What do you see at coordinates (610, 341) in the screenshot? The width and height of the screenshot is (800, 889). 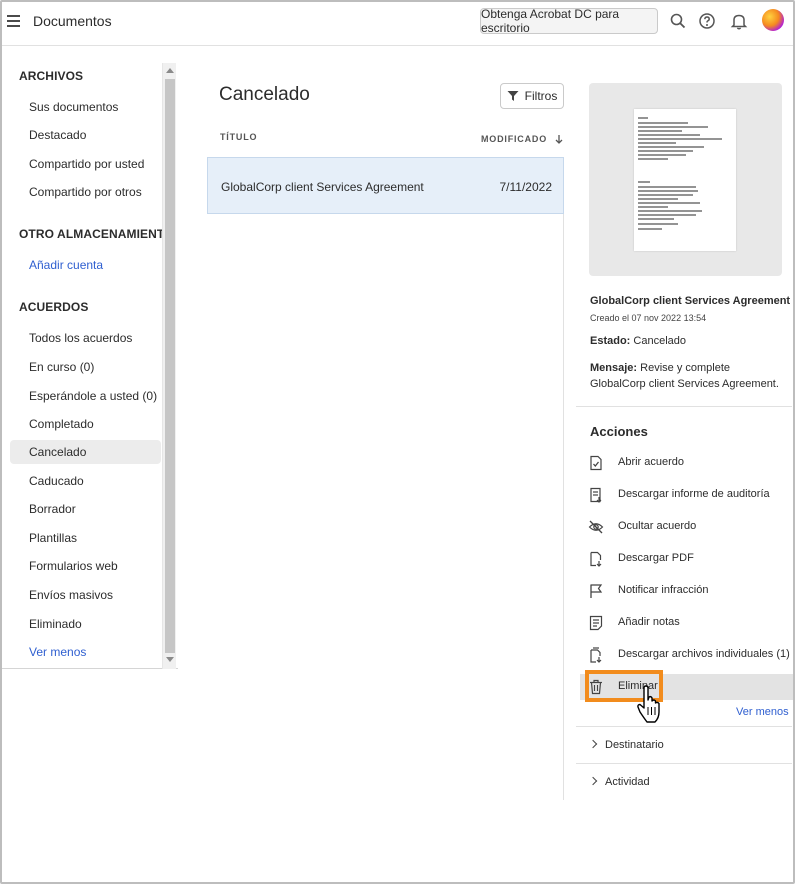 I see `status-label: Estado:` at bounding box center [610, 341].